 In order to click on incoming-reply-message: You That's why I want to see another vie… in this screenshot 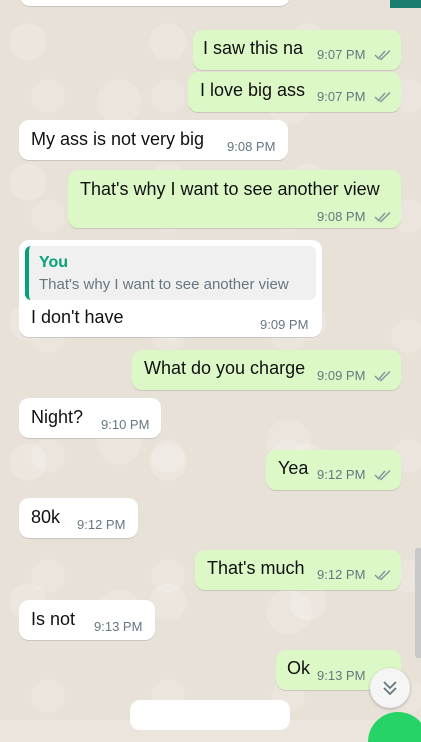, I will do `click(170, 288)`.